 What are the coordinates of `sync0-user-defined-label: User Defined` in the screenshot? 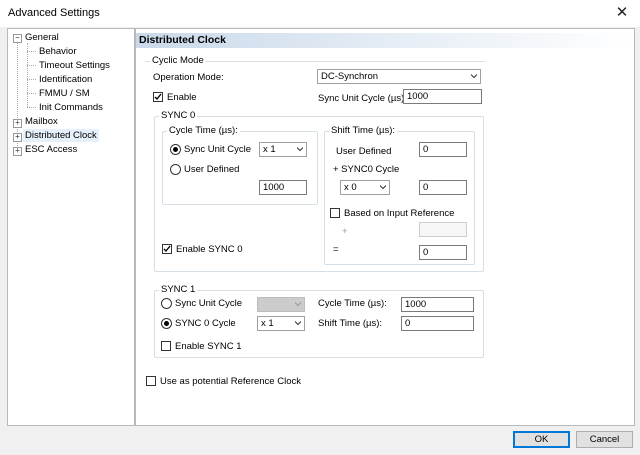 It's located at (212, 169).